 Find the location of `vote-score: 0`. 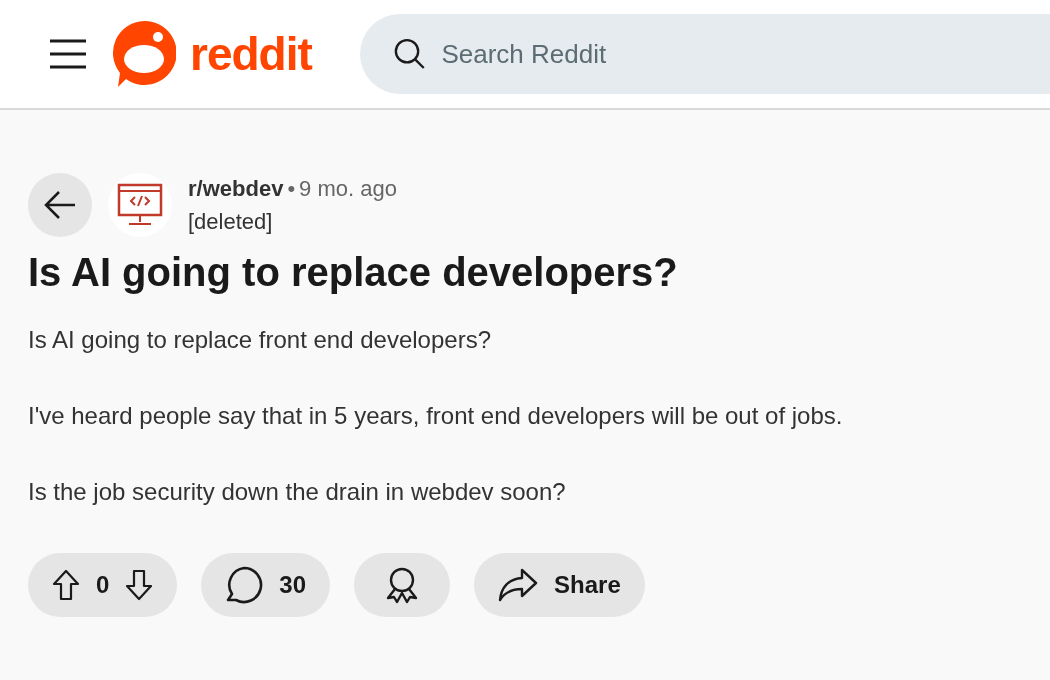

vote-score: 0 is located at coordinates (103, 584).